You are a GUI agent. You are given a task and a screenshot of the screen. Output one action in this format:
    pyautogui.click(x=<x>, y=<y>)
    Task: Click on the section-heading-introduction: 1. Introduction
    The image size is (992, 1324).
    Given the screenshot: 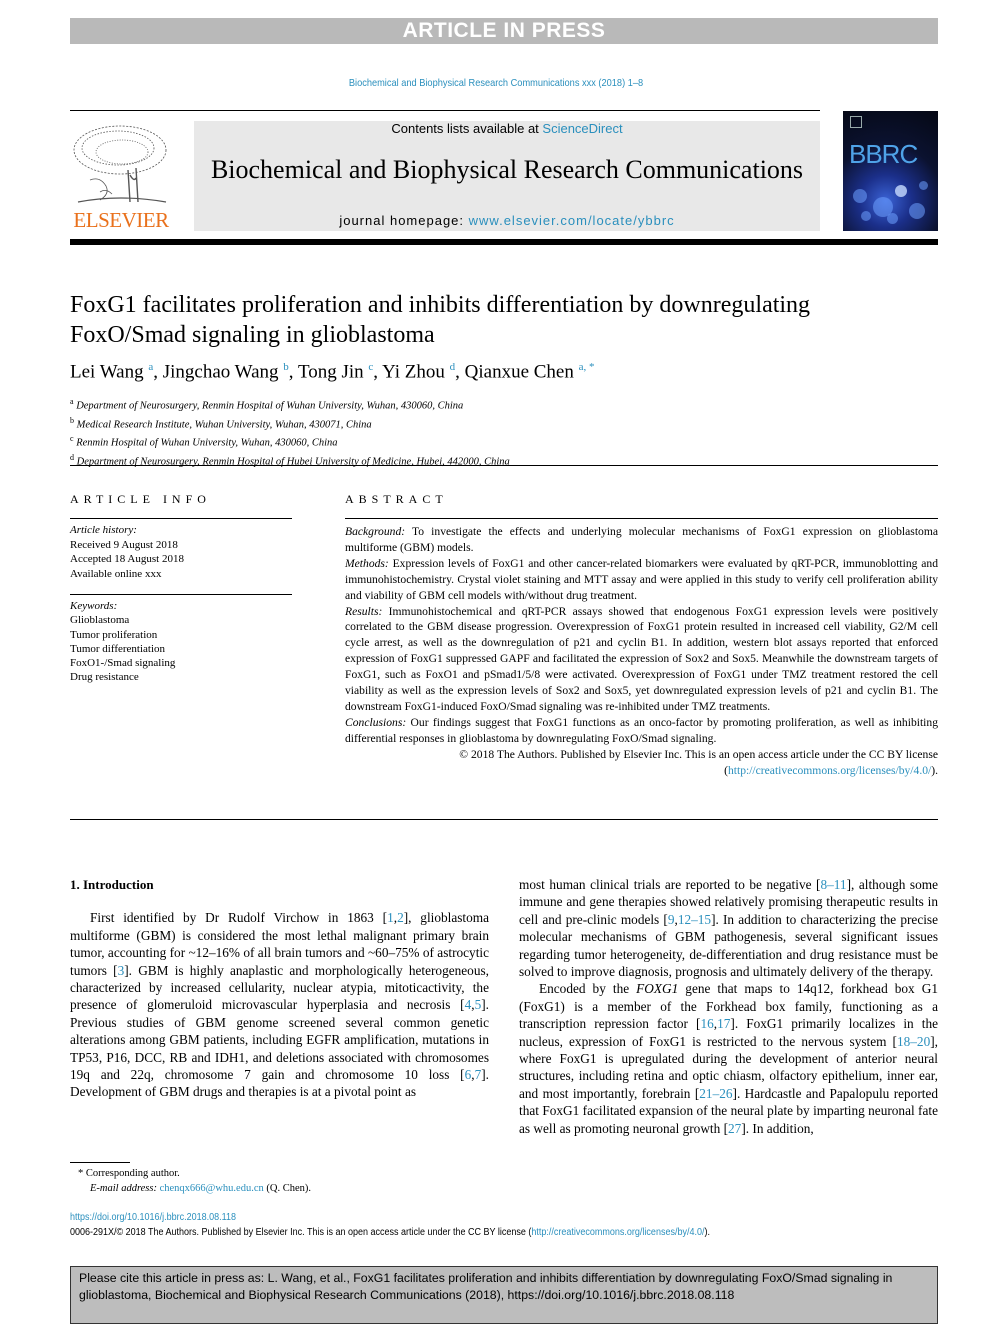 What is the action you would take?
    pyautogui.click(x=112, y=884)
    